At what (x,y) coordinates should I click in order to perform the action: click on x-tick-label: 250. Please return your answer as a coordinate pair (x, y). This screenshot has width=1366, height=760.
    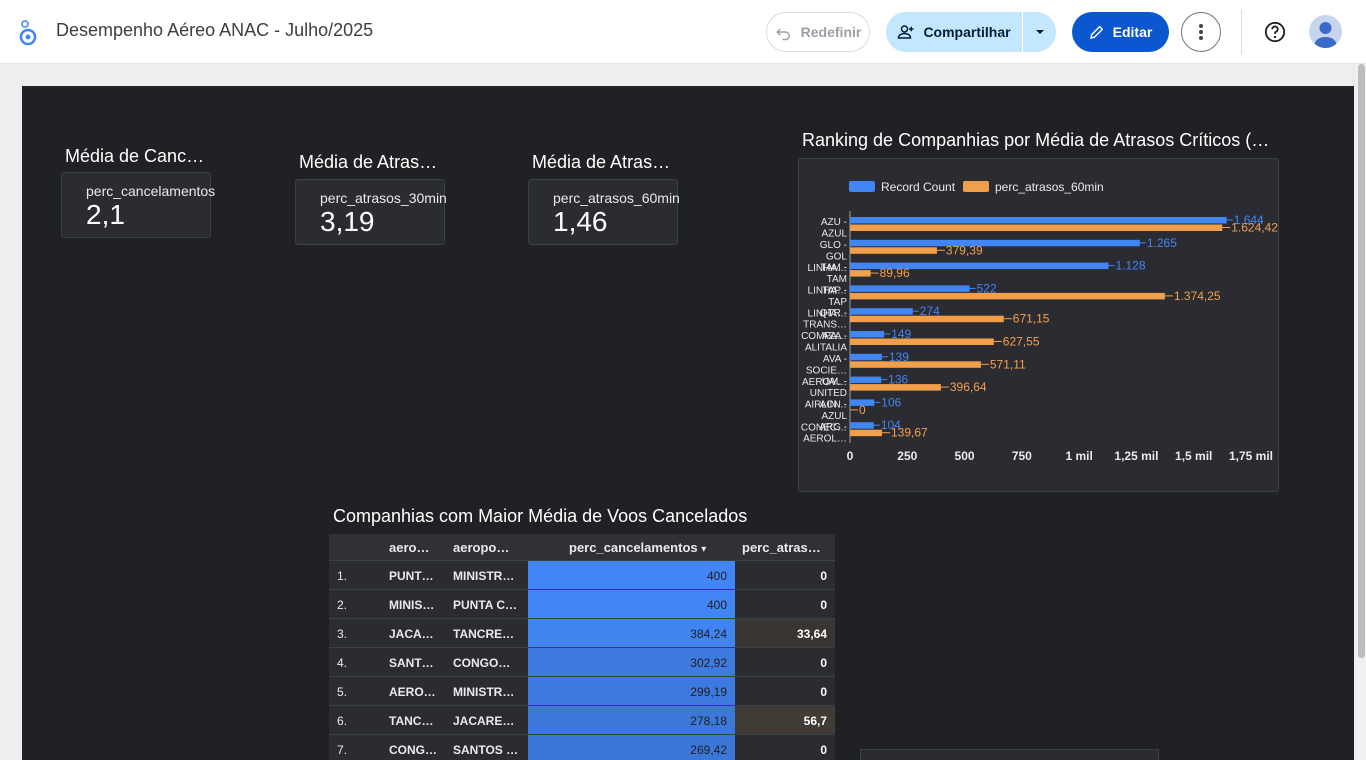
    Looking at the image, I should click on (907, 456).